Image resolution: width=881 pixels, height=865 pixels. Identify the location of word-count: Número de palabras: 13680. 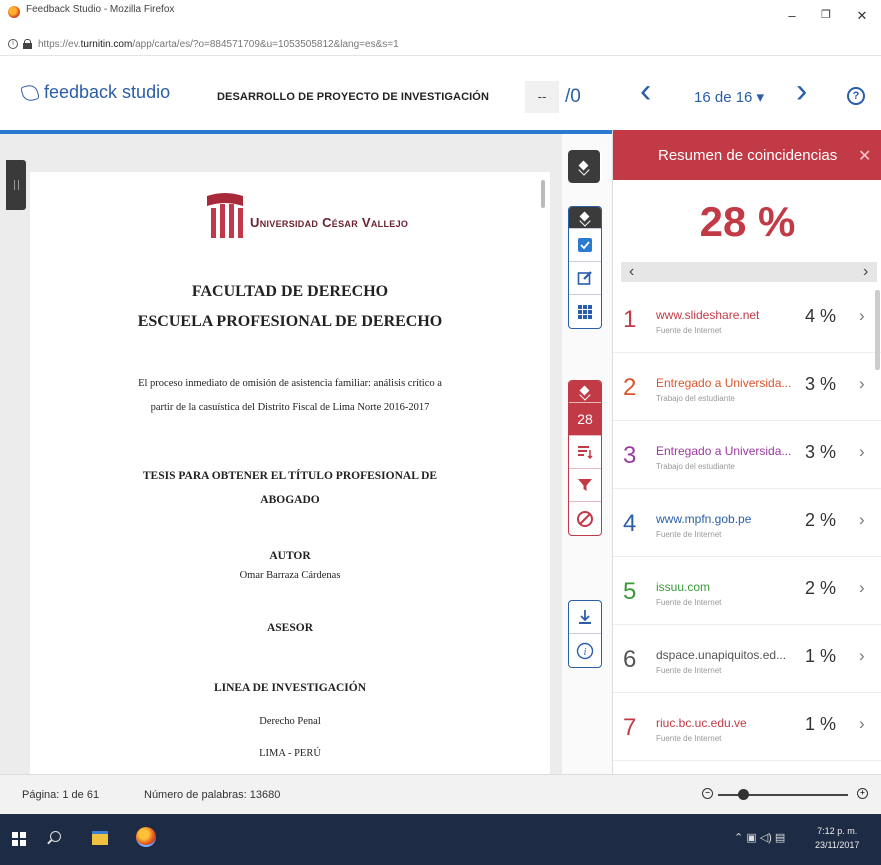
(212, 795).